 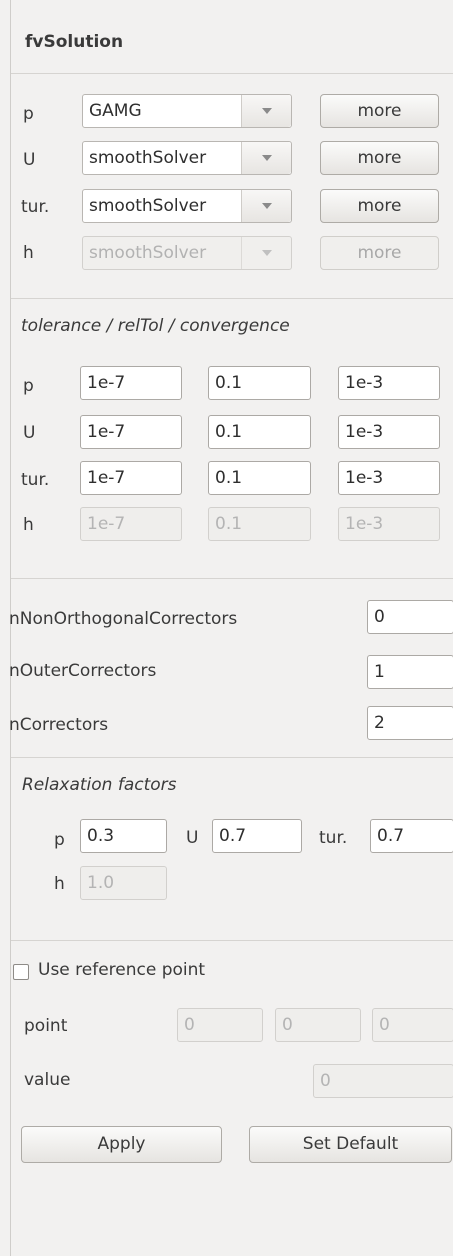 What do you see at coordinates (21, 972) in the screenshot?
I see `use-reference-point-checkbox` at bounding box center [21, 972].